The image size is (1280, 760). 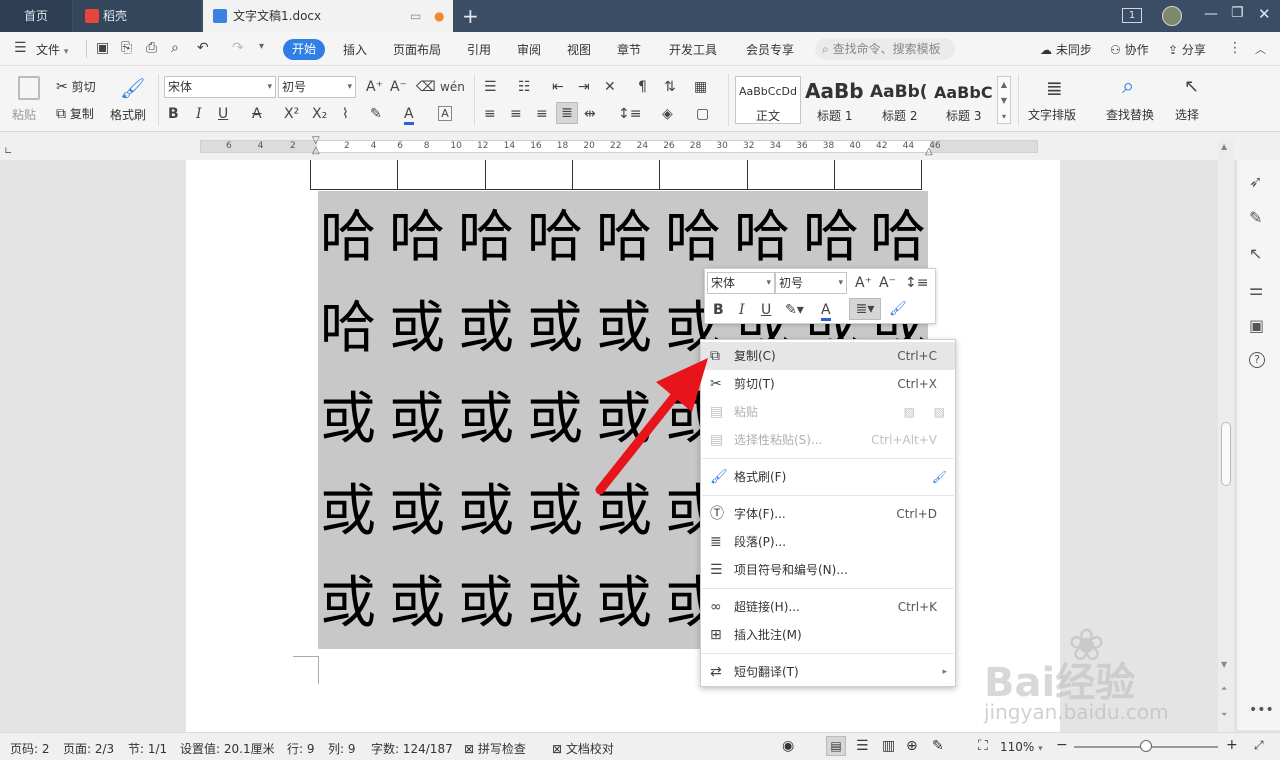 I want to click on styles-scroll: ▲ ▼ ▾, so click(x=1004, y=100).